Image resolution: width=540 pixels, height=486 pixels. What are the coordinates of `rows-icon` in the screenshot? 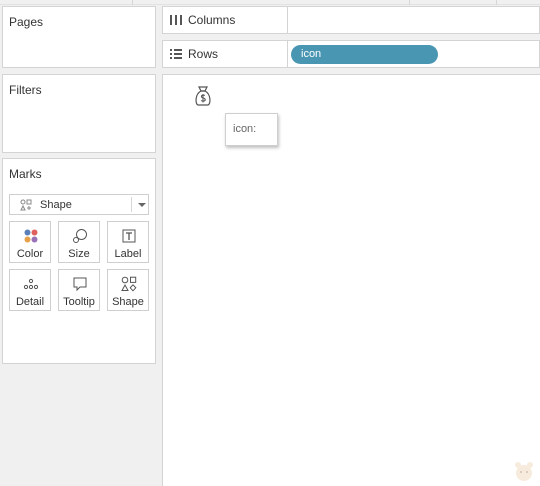 It's located at (176, 54).